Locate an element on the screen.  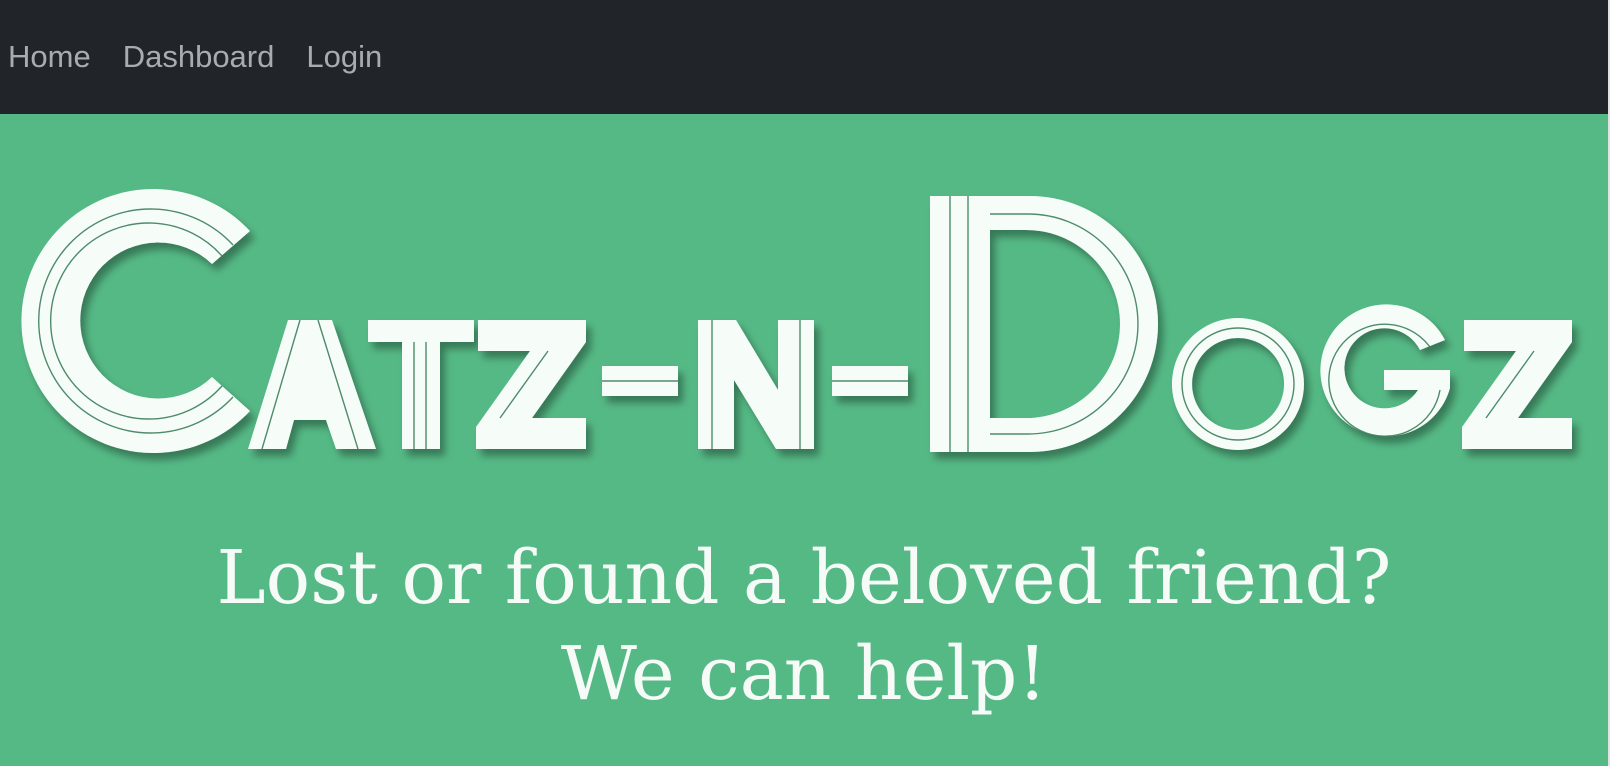
hero-tagline-line2: We can help! is located at coordinates (804, 674).